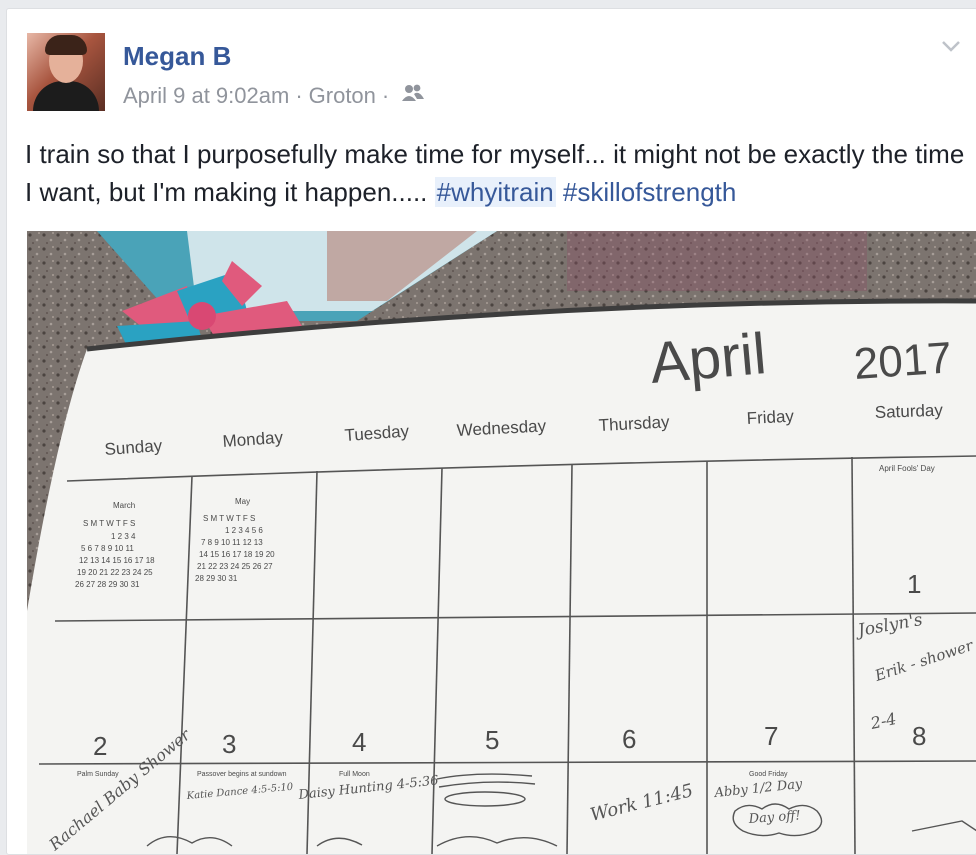  Describe the element at coordinates (902, 361) in the screenshot. I see `calendar-year: 2017` at that location.